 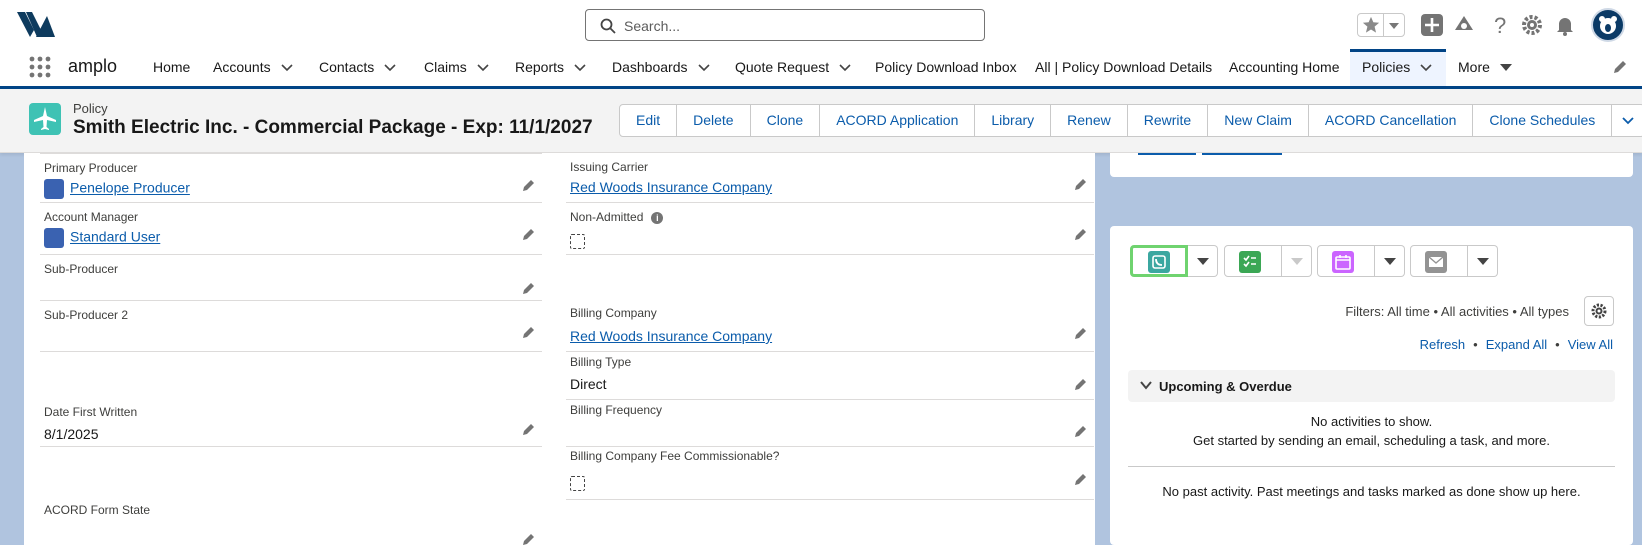 I want to click on search-icon, so click(x=608, y=26).